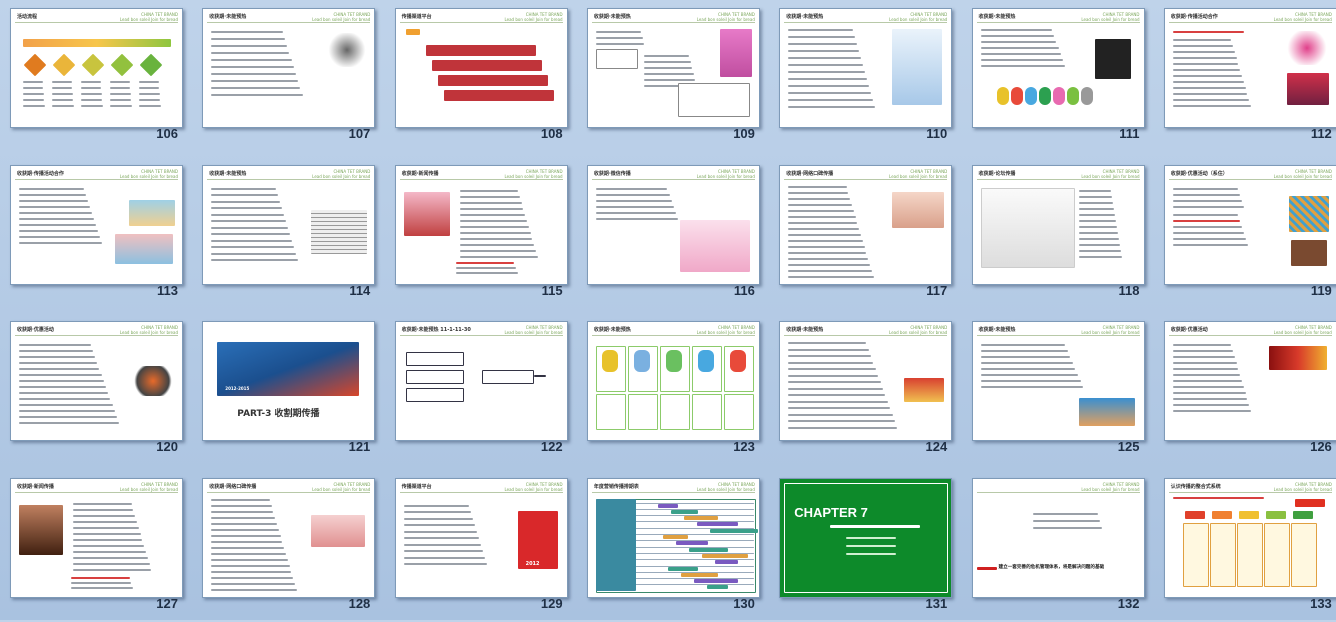  What do you see at coordinates (359, 133) in the screenshot?
I see `slide-number: 107` at bounding box center [359, 133].